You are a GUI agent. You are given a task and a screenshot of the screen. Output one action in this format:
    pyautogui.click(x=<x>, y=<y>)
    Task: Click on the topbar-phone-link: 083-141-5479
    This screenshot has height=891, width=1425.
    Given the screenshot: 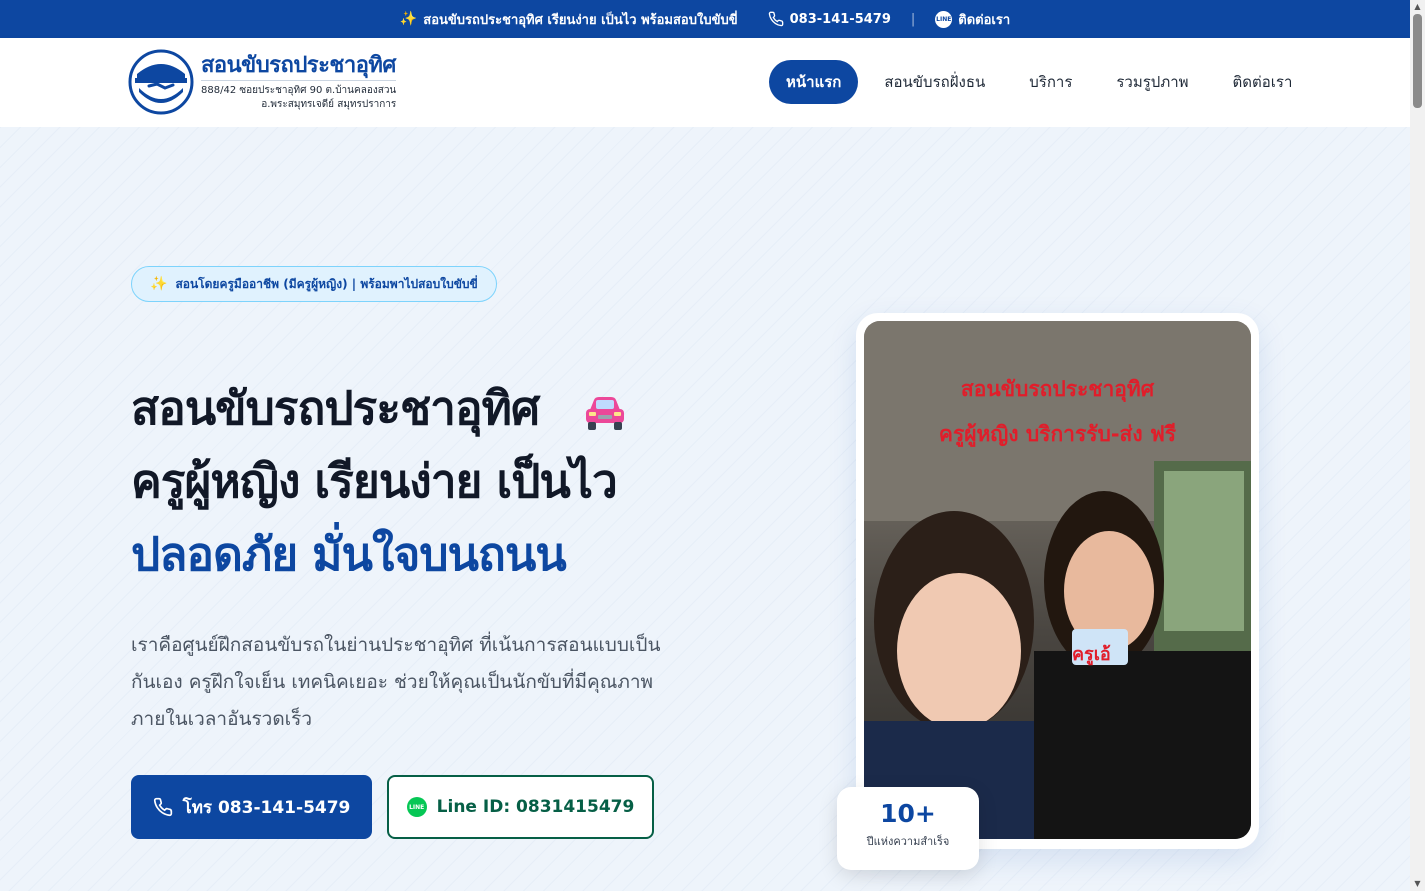 What is the action you would take?
    pyautogui.click(x=829, y=19)
    